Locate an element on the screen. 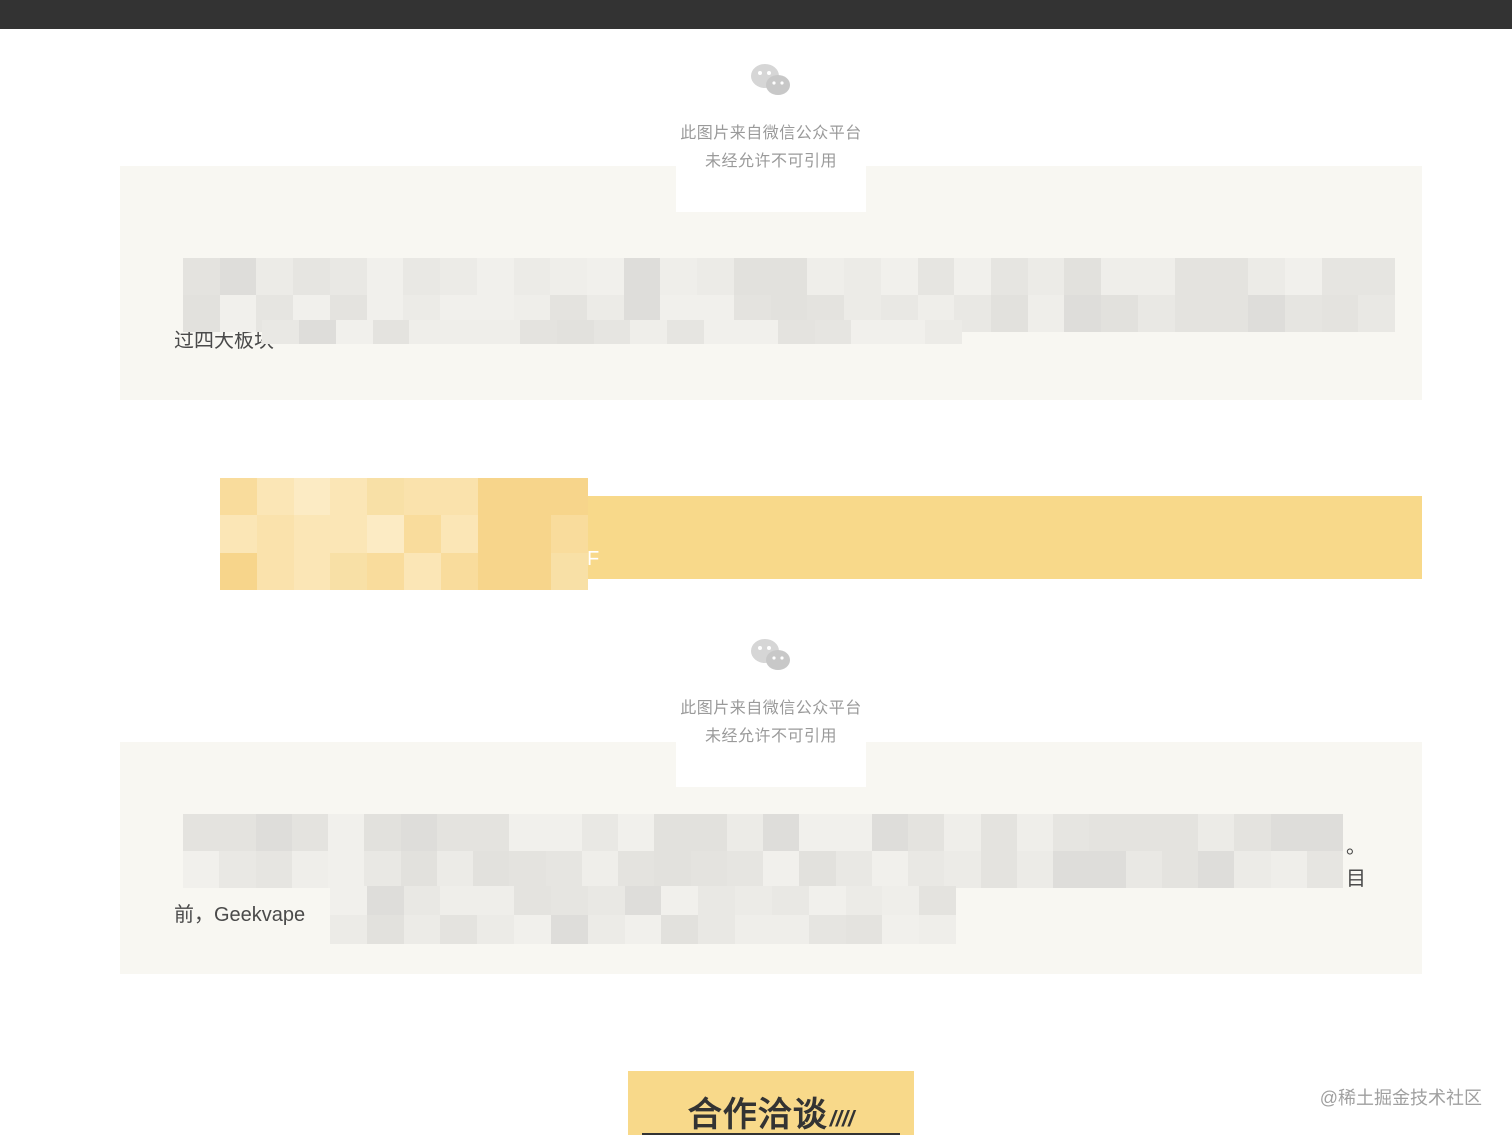 The width and height of the screenshot is (1512, 1135). decorative-slashes: //// is located at coordinates (842, 1118).